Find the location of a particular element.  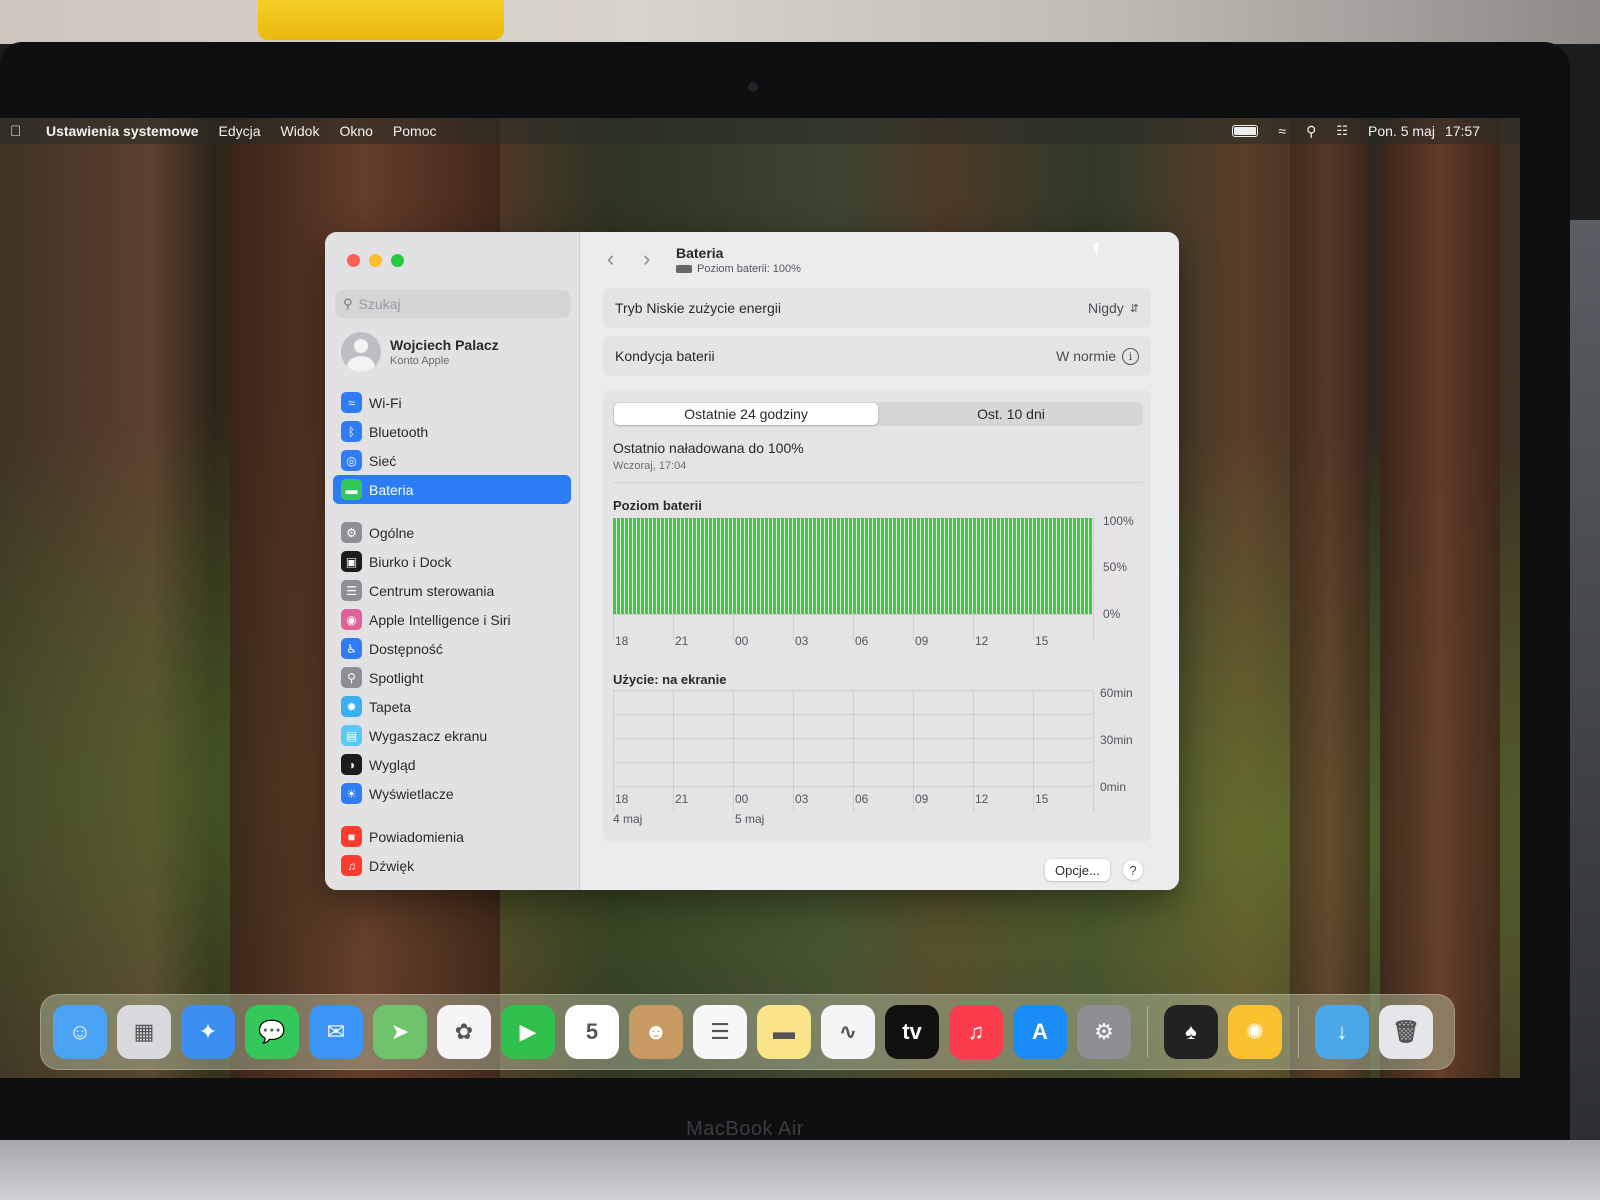

apple-account: Wojciech Palacz Konto Apple is located at coordinates (420, 352).